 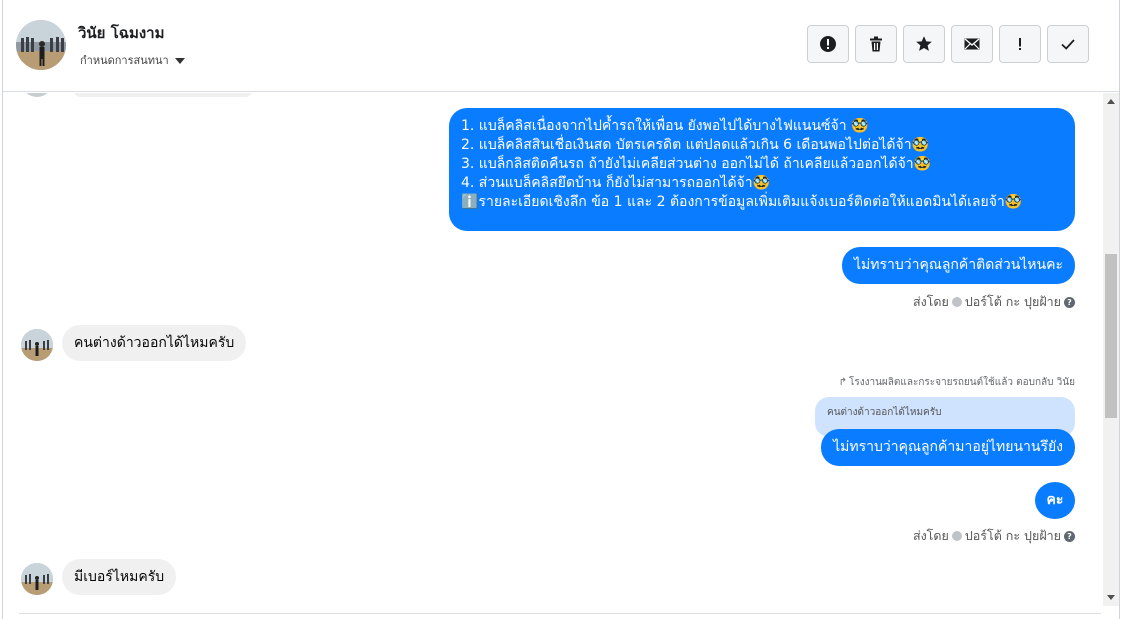 I want to click on conversation-toolbar, so click(x=948, y=44).